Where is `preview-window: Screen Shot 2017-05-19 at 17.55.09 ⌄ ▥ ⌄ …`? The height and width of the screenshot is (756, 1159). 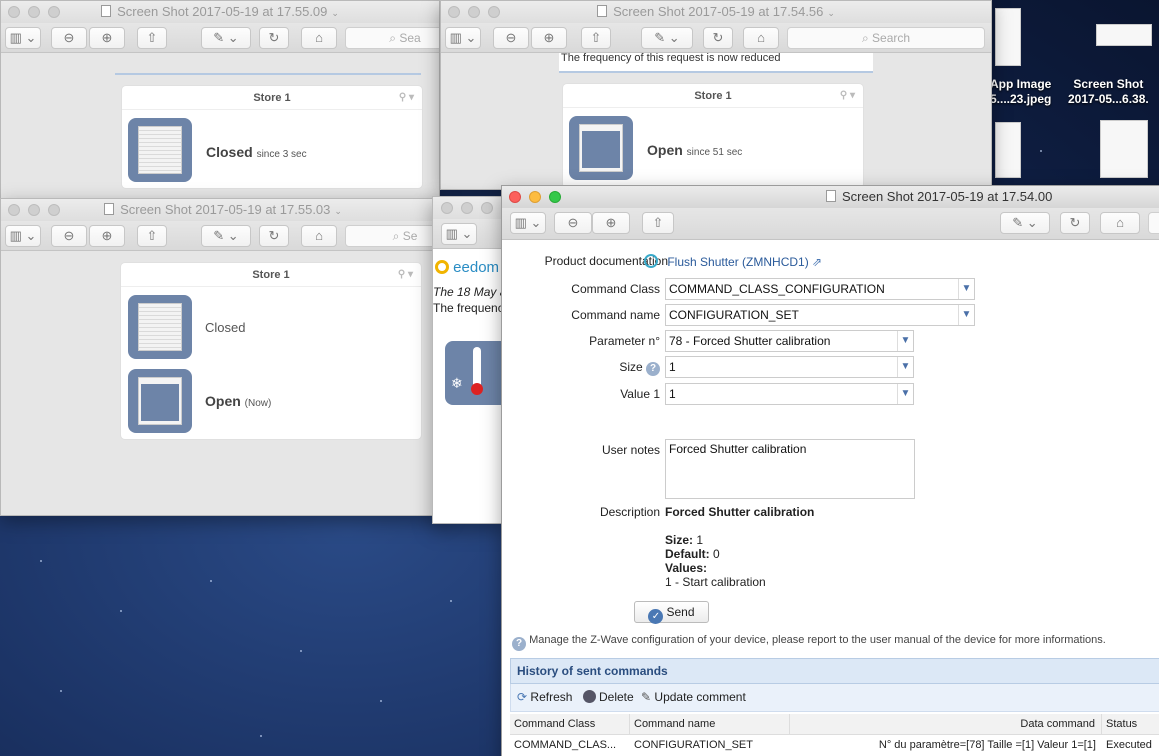 preview-window: Screen Shot 2017-05-19 at 17.55.09 ⌄ ▥ ⌄ … is located at coordinates (220, 100).